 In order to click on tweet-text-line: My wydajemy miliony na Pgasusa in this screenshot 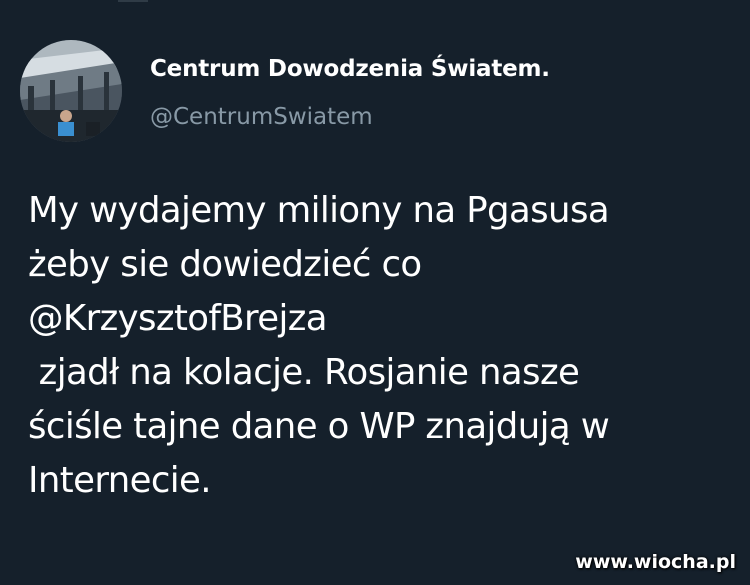, I will do `click(319, 210)`.